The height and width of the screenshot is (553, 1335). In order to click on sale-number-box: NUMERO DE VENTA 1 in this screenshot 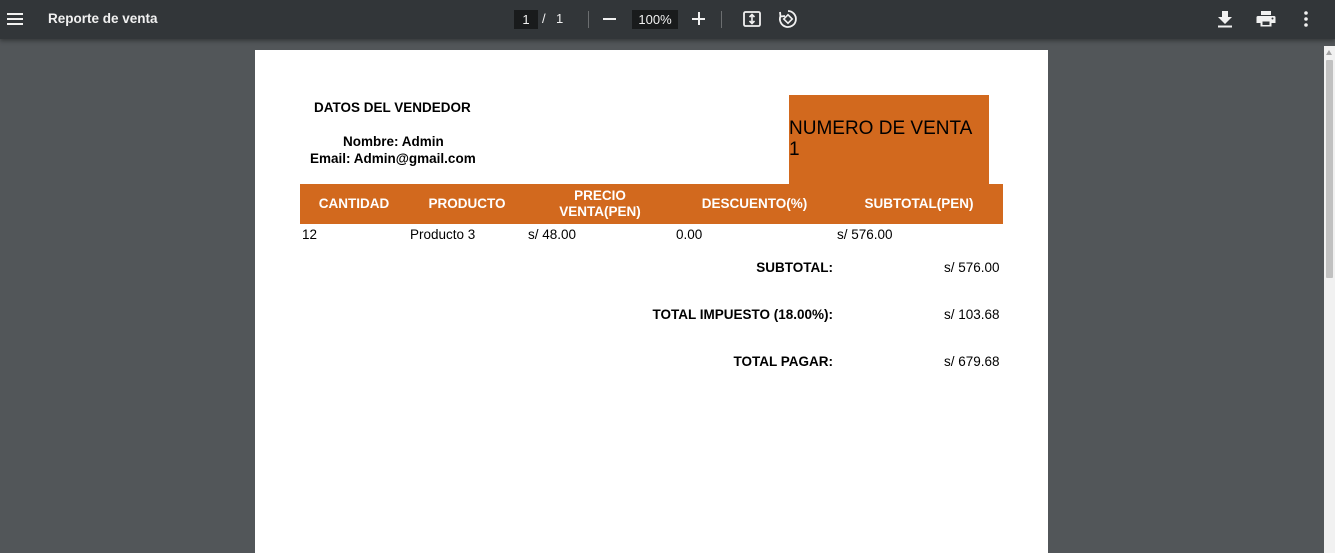, I will do `click(889, 139)`.